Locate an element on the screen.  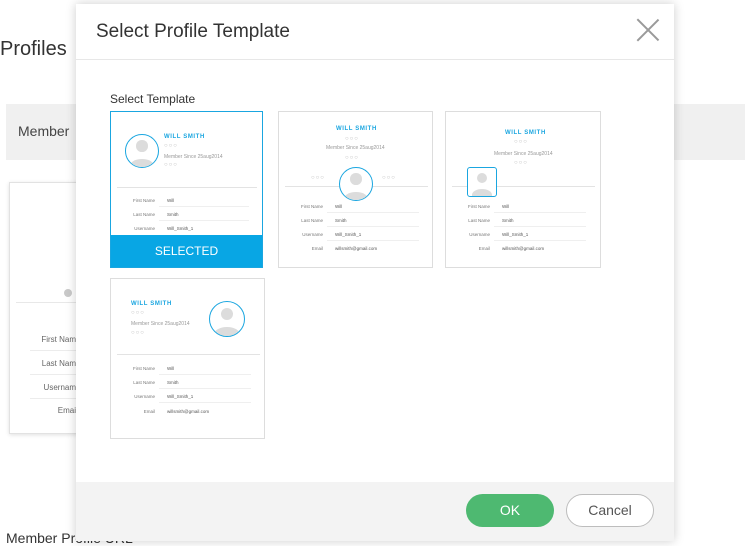
member-band-label: Member is located at coordinates (44, 131).